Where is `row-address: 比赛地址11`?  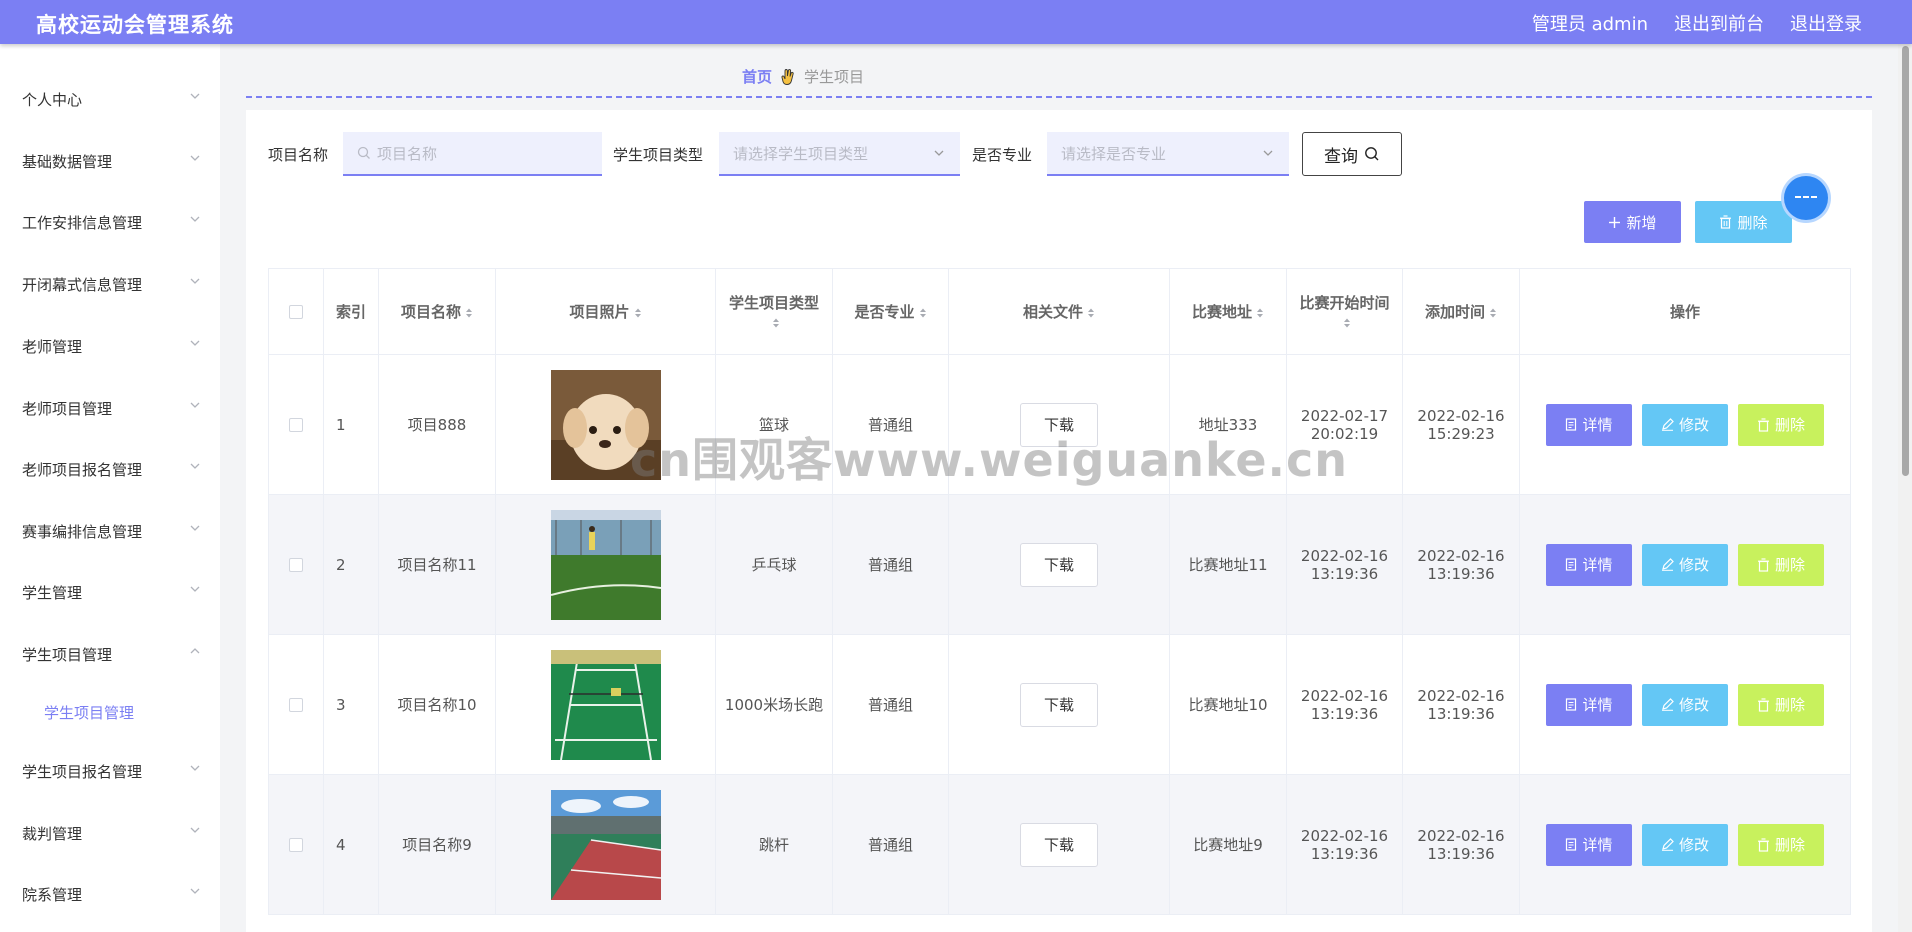 row-address: 比赛地址11 is located at coordinates (1228, 564).